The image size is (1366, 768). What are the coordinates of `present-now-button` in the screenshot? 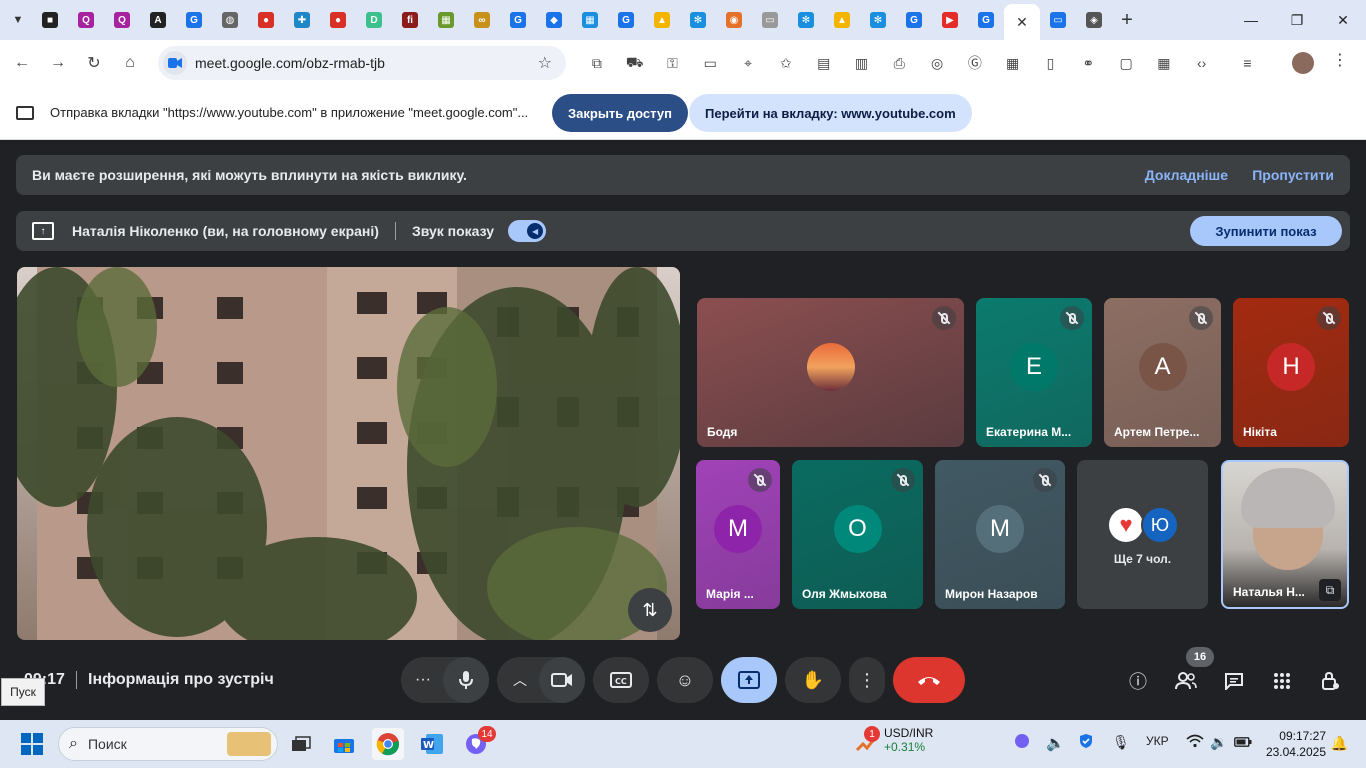 It's located at (749, 680).